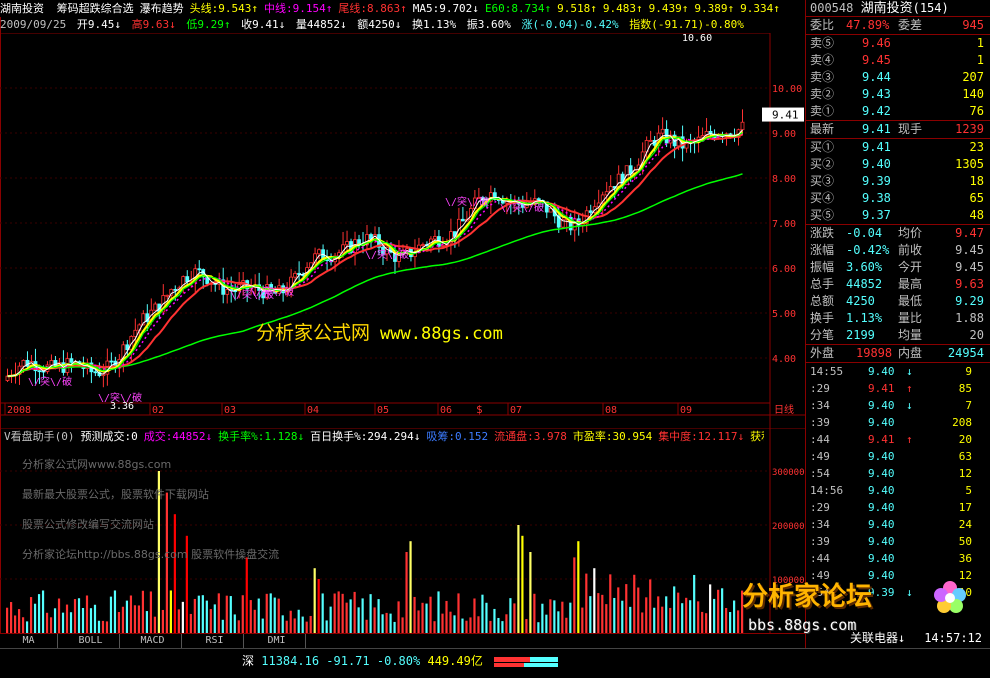 This screenshot has height=678, width=990. Describe the element at coordinates (434, 24) in the screenshot. I see `info-turnover: 换1.13%` at that location.